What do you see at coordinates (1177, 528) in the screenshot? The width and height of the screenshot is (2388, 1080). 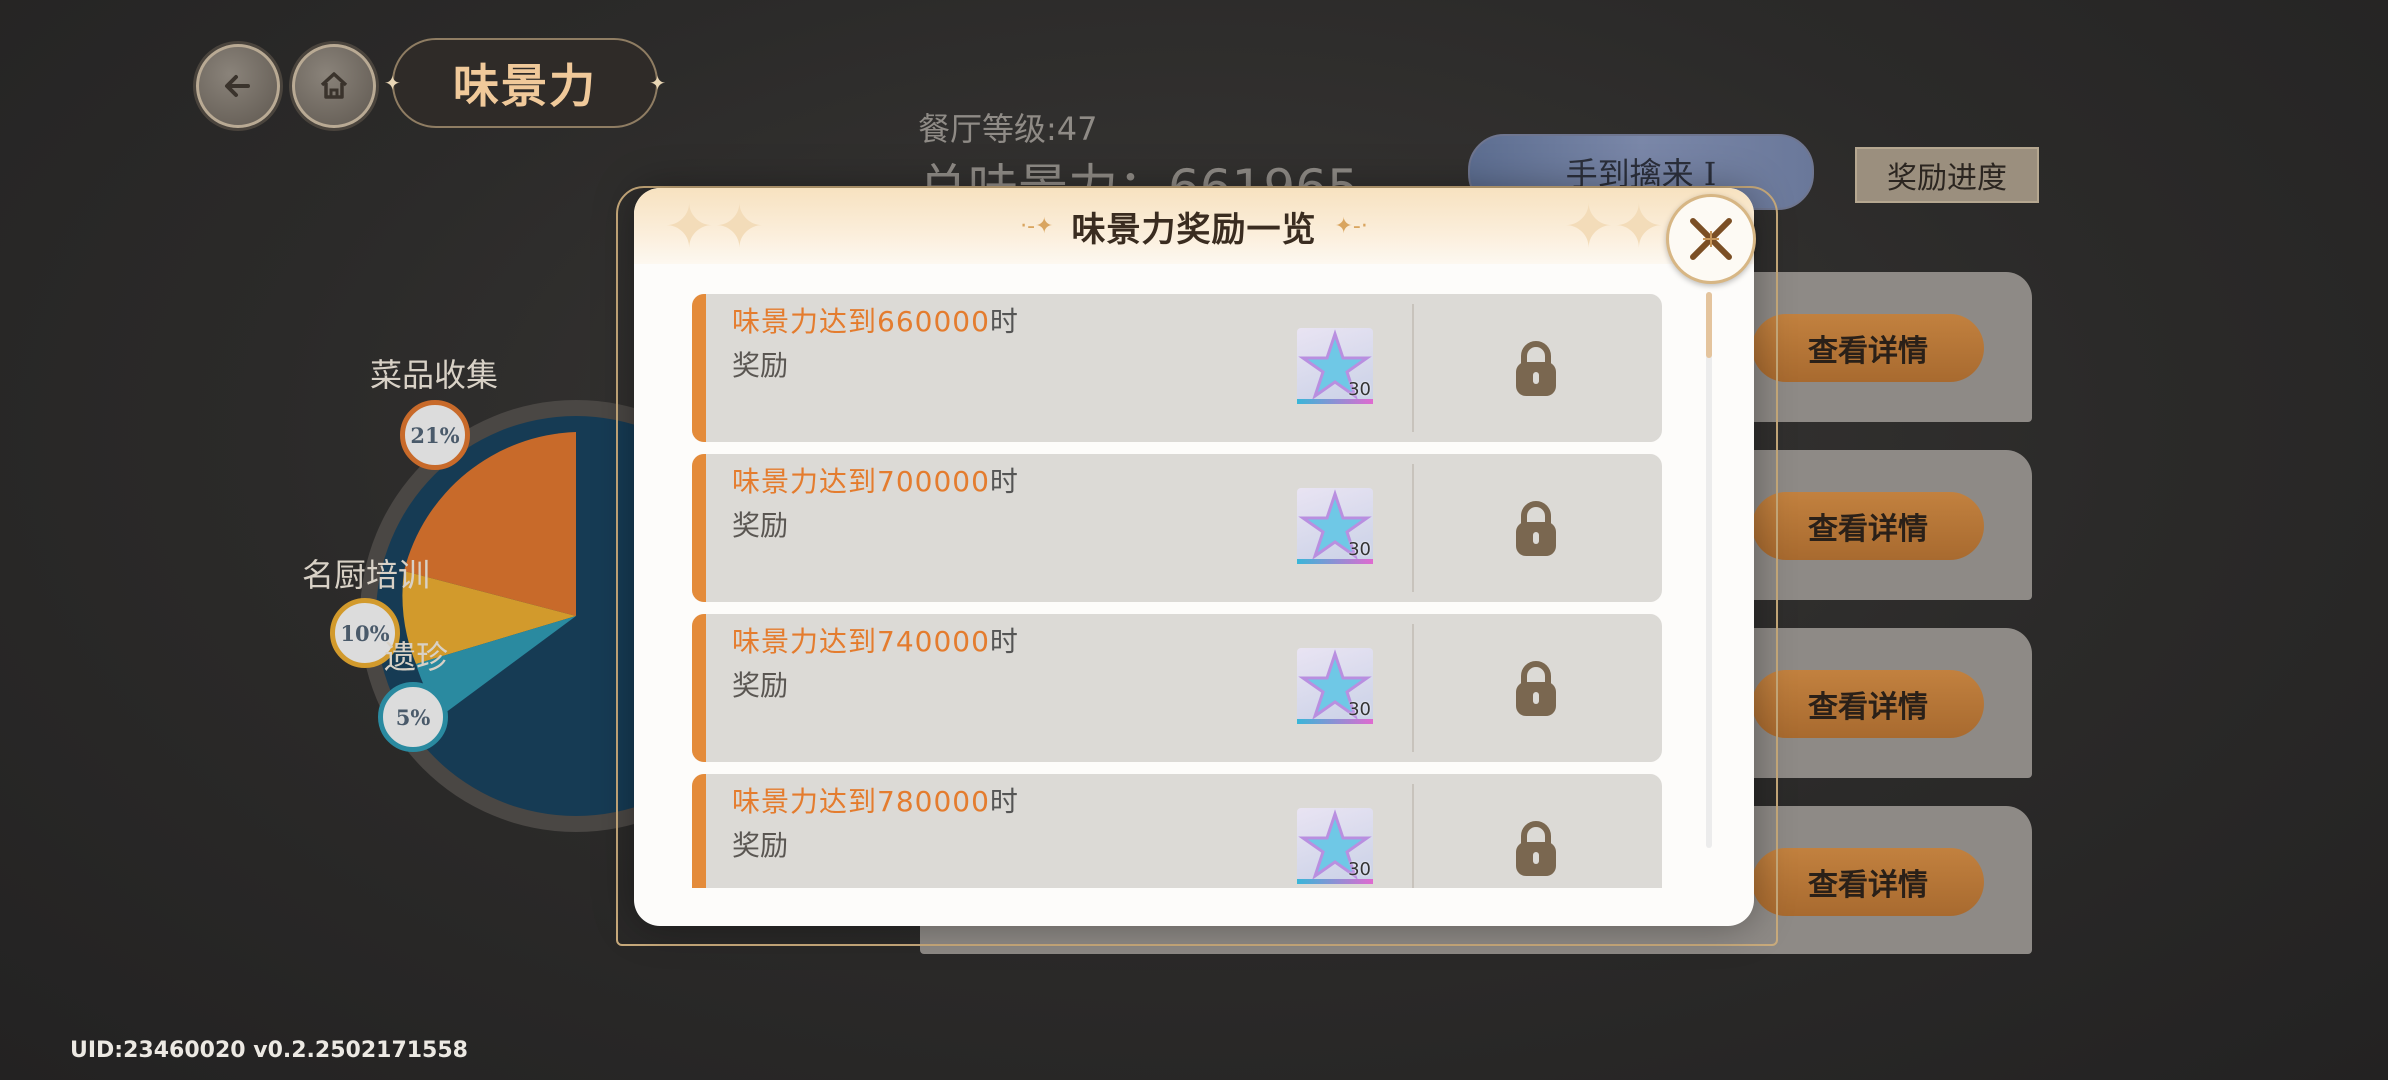 I see `reward-row: 味景力达到700000时 奖励 30` at bounding box center [1177, 528].